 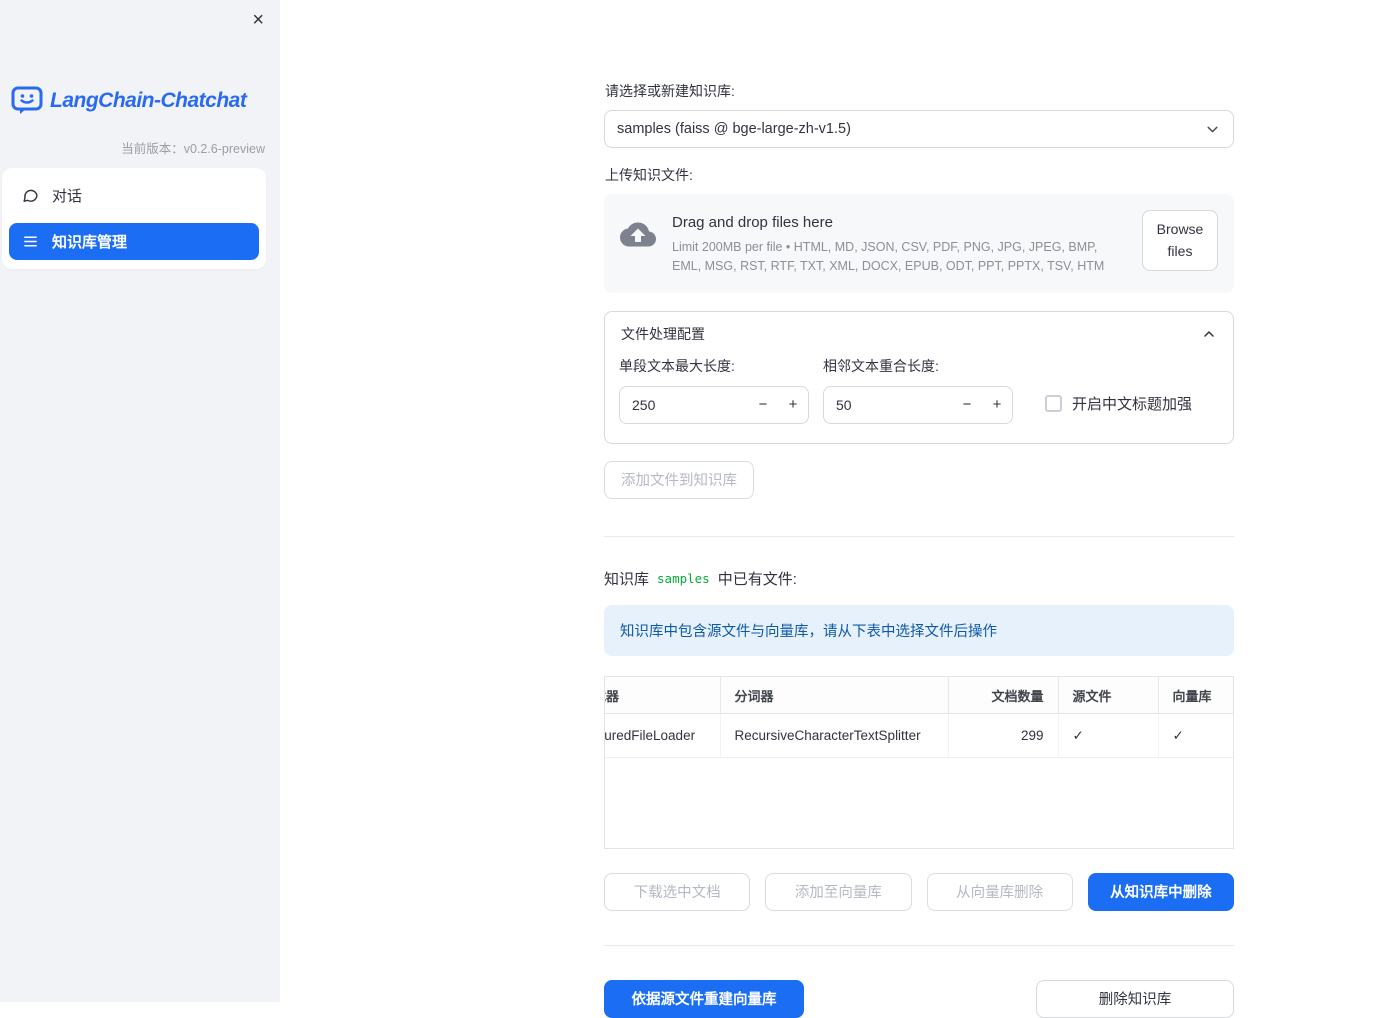 What do you see at coordinates (1160, 891) in the screenshot?
I see `delete-from-kb-button: 从知识库中删除` at bounding box center [1160, 891].